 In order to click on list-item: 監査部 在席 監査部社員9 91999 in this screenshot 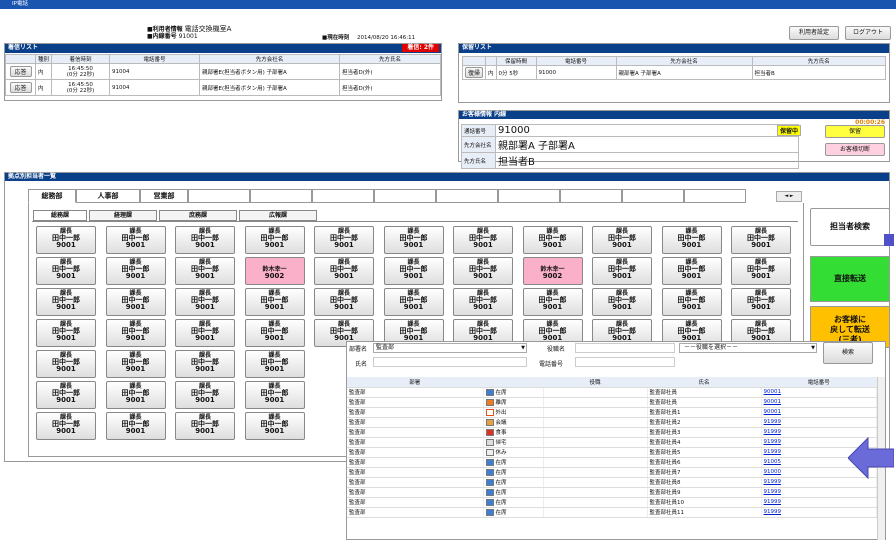, I will do `click(612, 492)`.